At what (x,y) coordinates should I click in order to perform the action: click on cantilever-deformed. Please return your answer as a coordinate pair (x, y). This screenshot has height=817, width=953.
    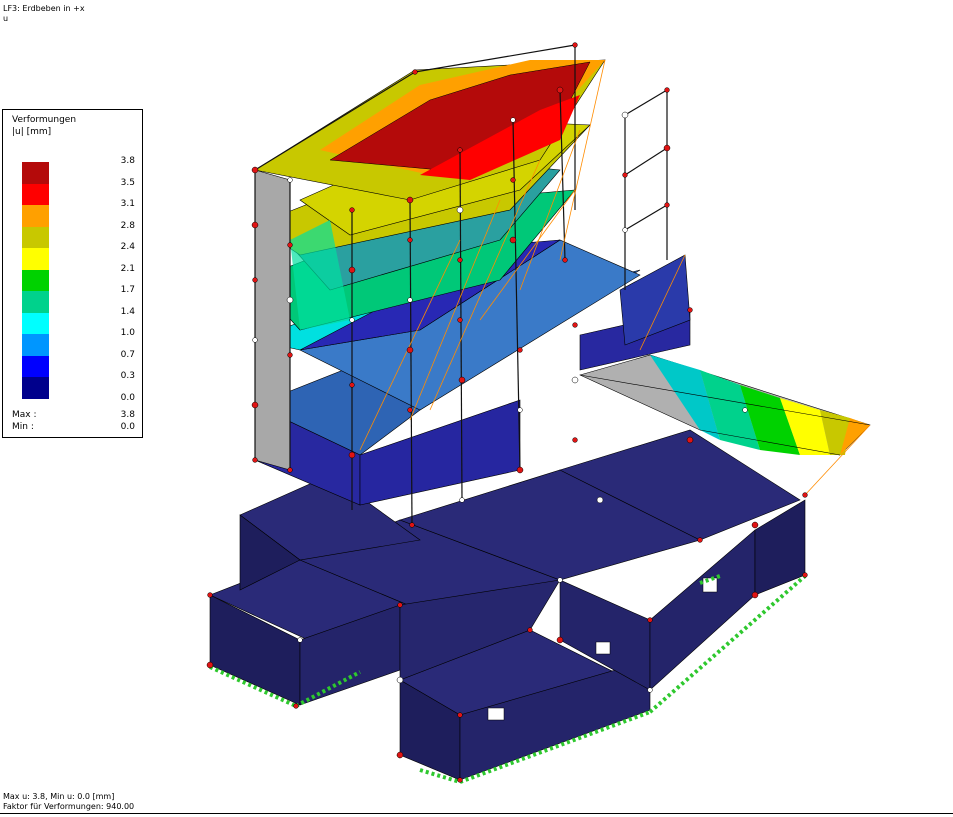
    Looking at the image, I should click on (725, 405).